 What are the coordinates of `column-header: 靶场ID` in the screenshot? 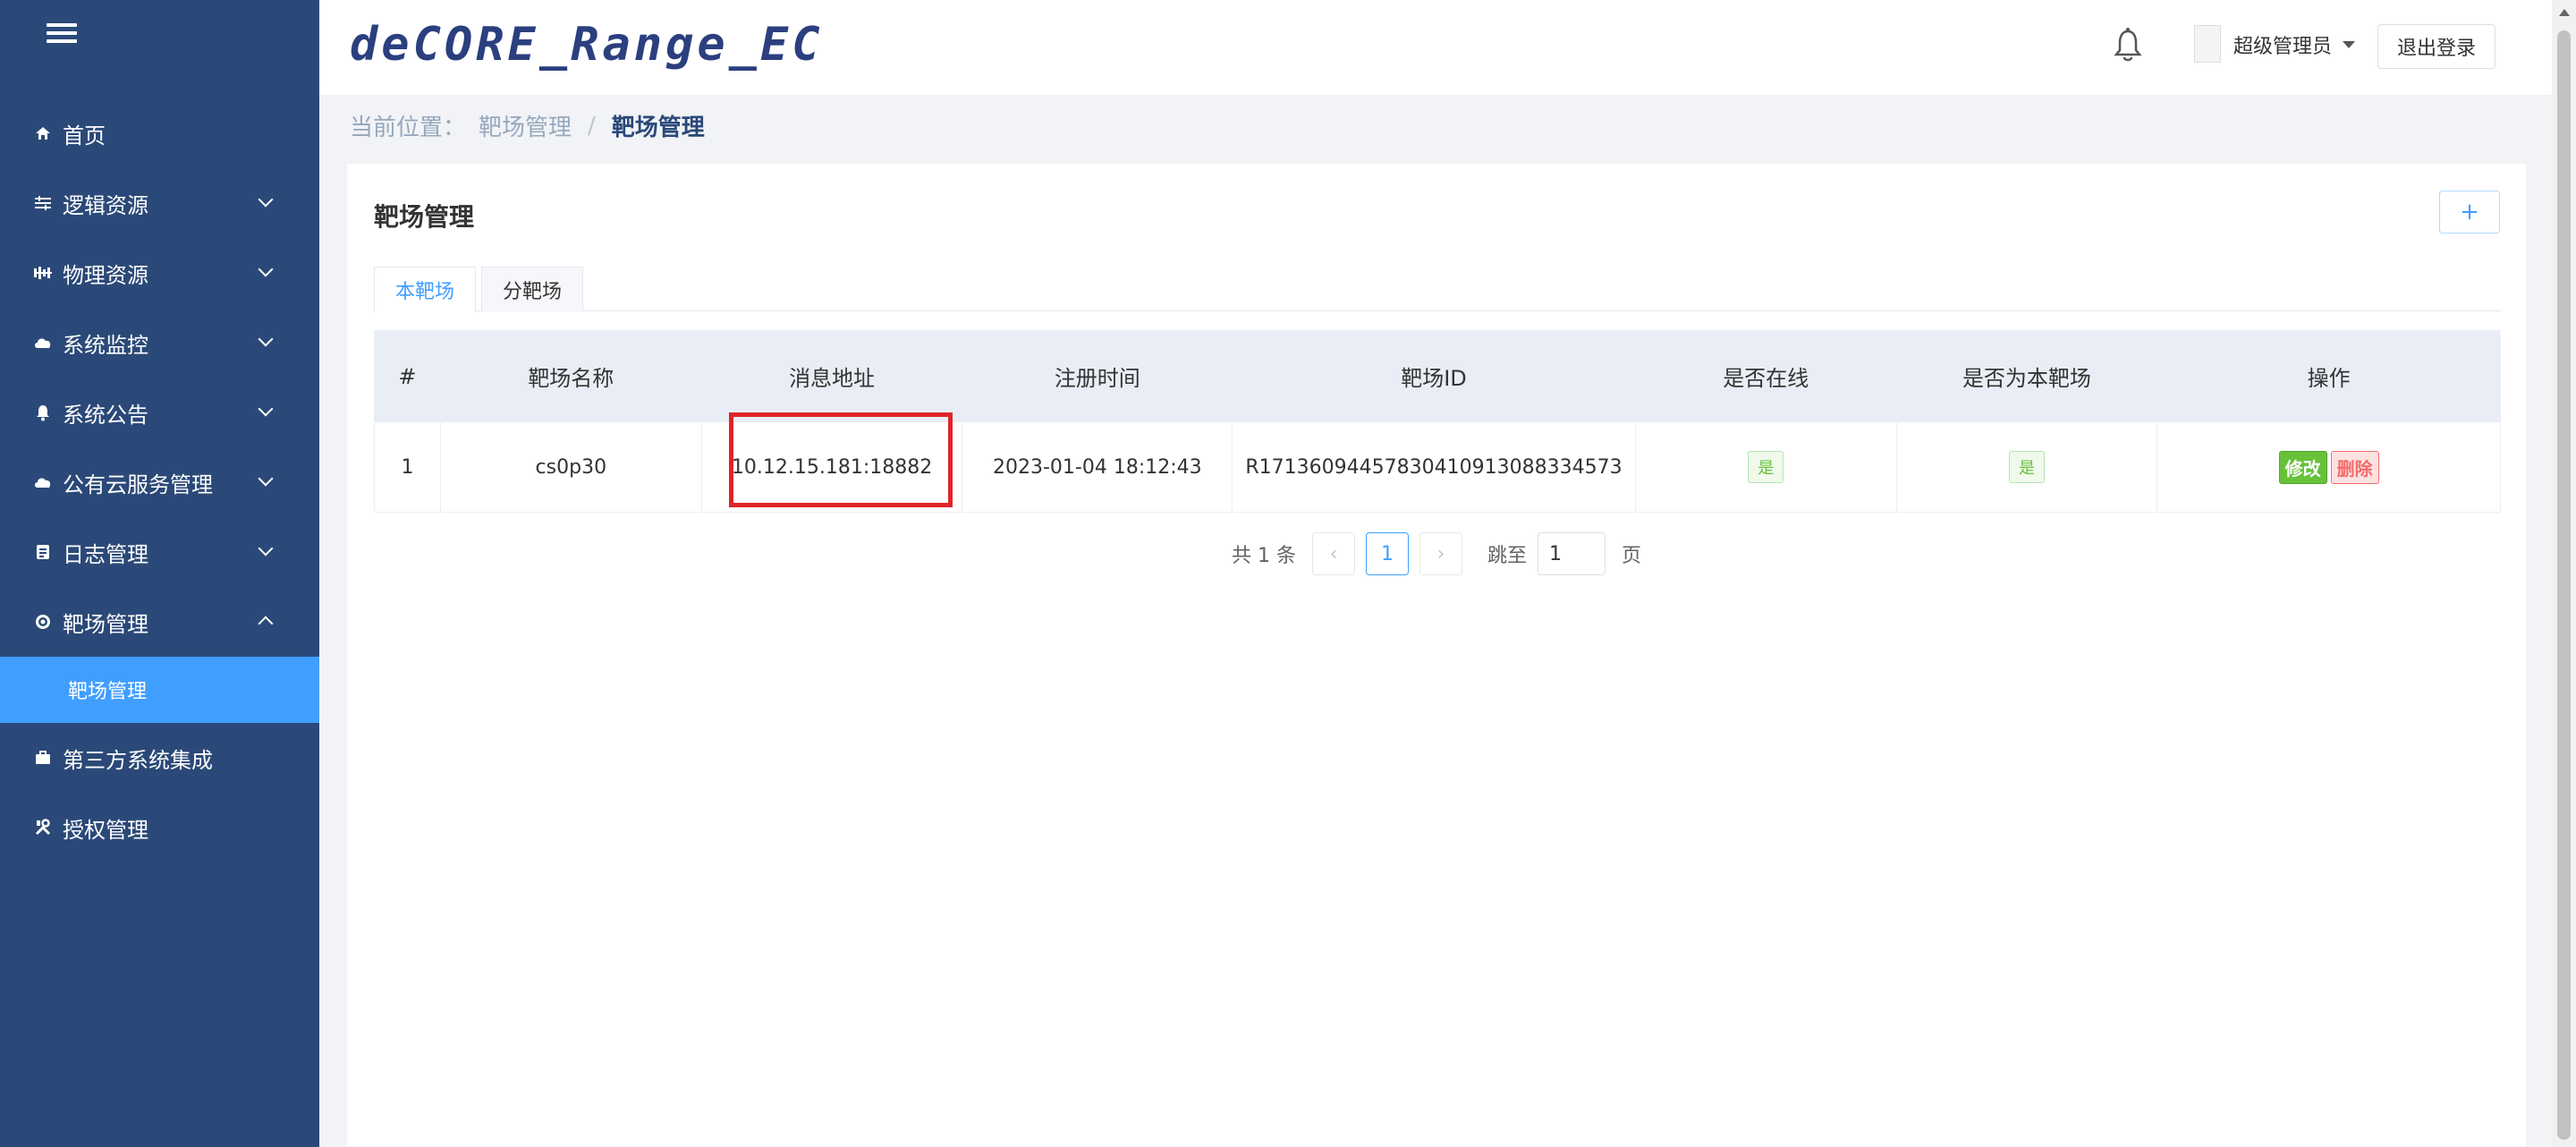 It's located at (1434, 376).